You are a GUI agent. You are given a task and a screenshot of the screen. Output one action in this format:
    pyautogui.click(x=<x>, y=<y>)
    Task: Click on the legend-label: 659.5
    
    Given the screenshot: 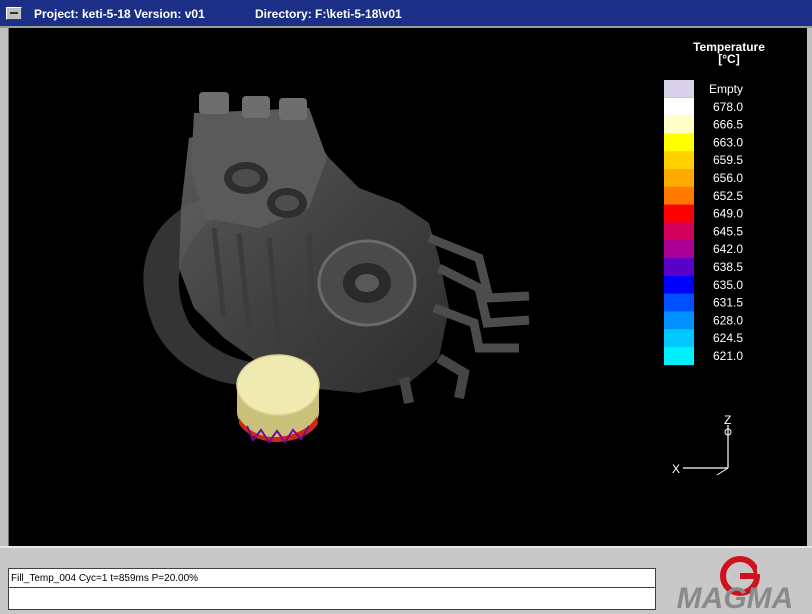 What is the action you would take?
    pyautogui.click(x=728, y=160)
    